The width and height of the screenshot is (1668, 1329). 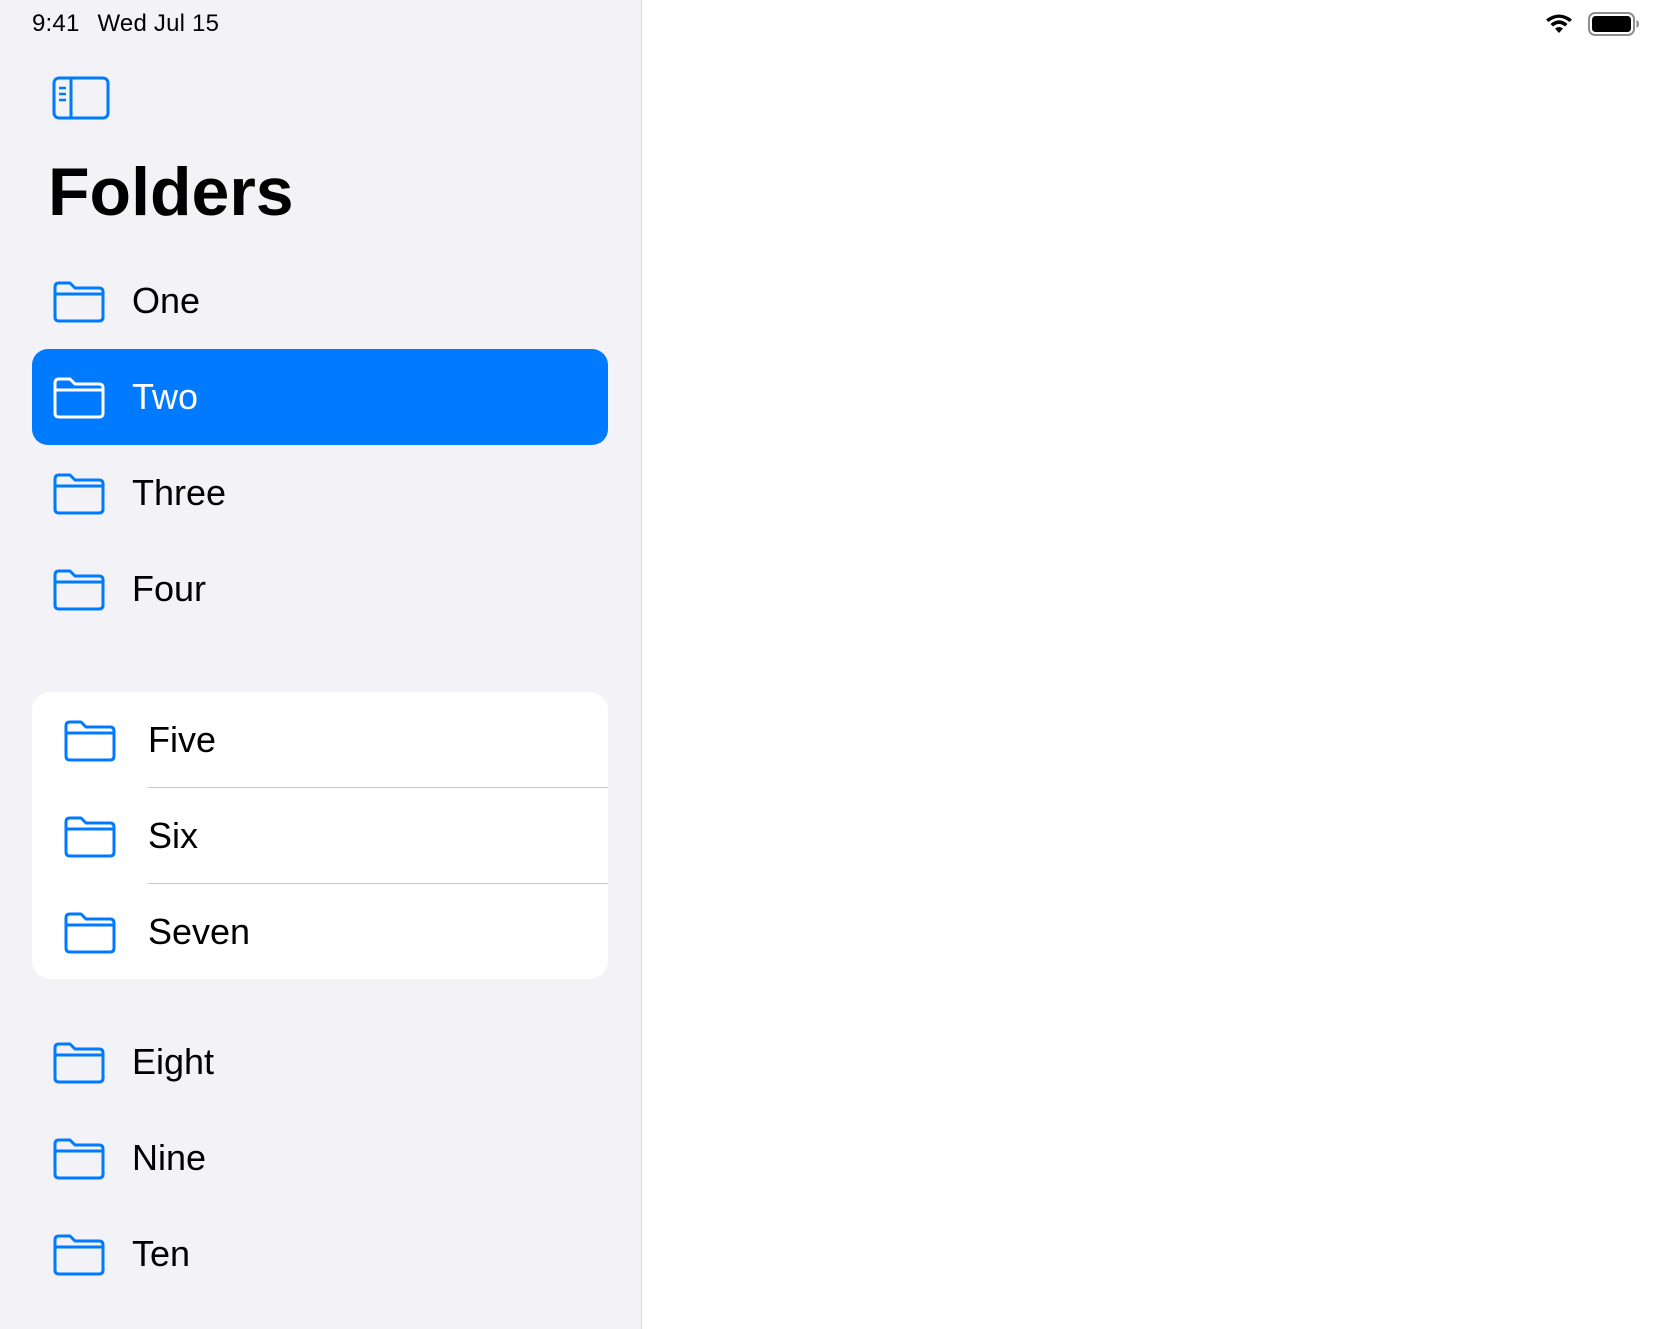 I want to click on sidebar-item-one: One, so click(x=320, y=301).